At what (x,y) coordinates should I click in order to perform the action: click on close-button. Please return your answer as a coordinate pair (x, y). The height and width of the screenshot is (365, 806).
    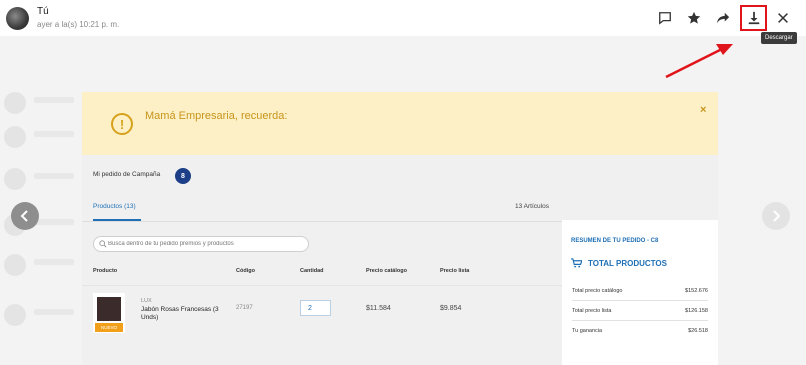
    Looking at the image, I should click on (783, 18).